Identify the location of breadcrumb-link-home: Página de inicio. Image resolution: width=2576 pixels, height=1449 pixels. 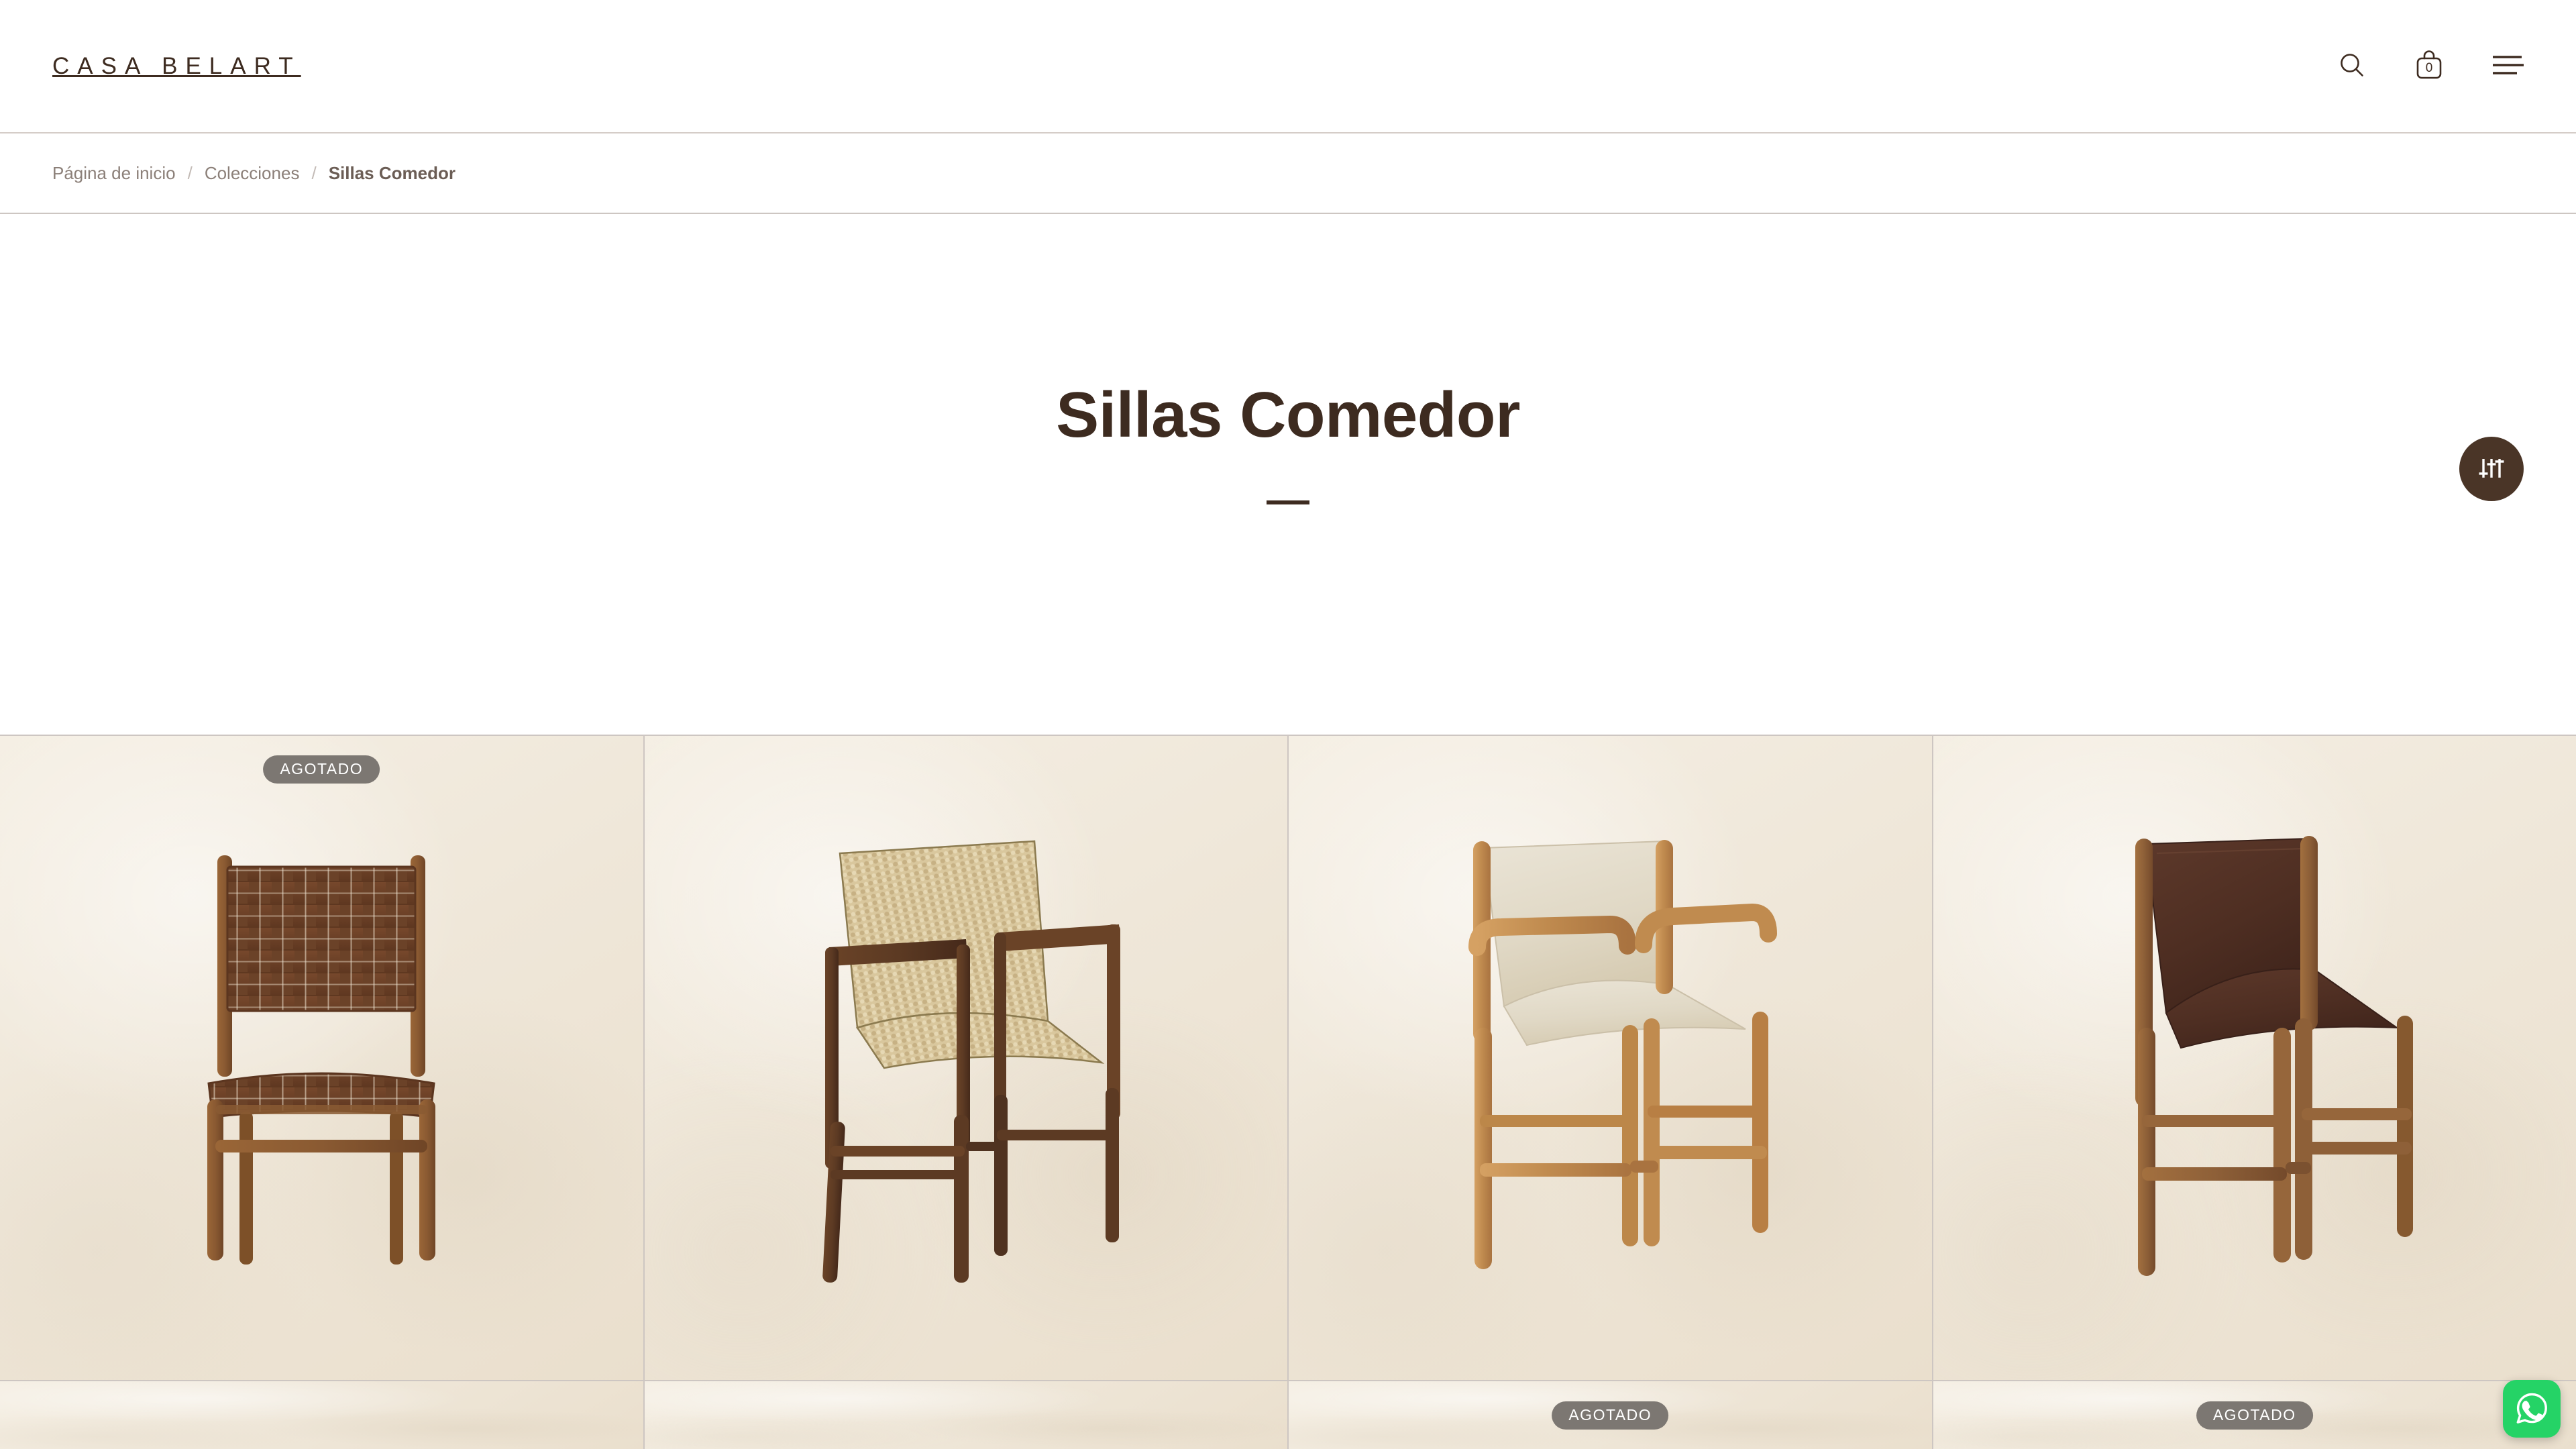
(114, 173).